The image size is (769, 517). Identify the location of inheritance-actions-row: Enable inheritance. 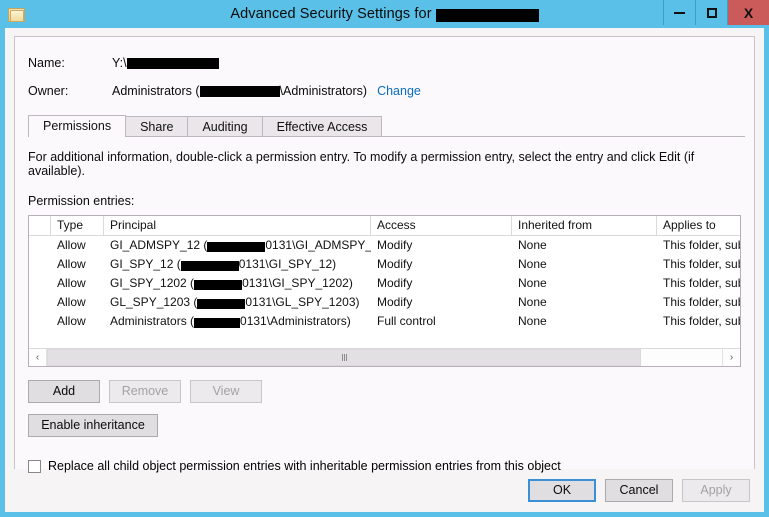
(384, 425).